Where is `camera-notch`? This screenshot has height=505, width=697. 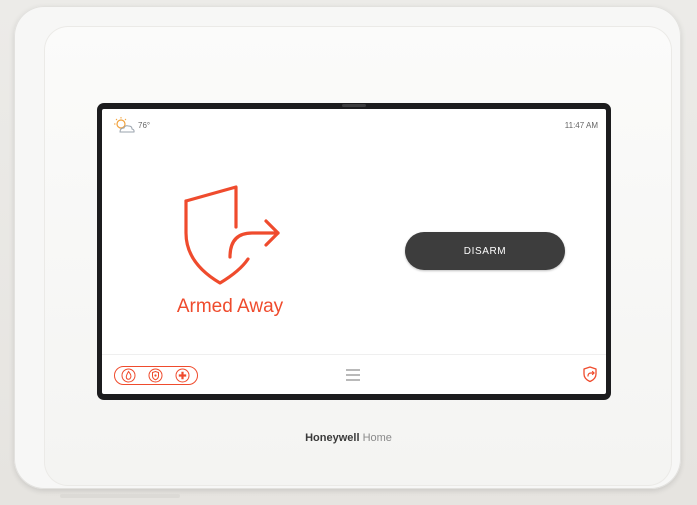
camera-notch is located at coordinates (354, 105).